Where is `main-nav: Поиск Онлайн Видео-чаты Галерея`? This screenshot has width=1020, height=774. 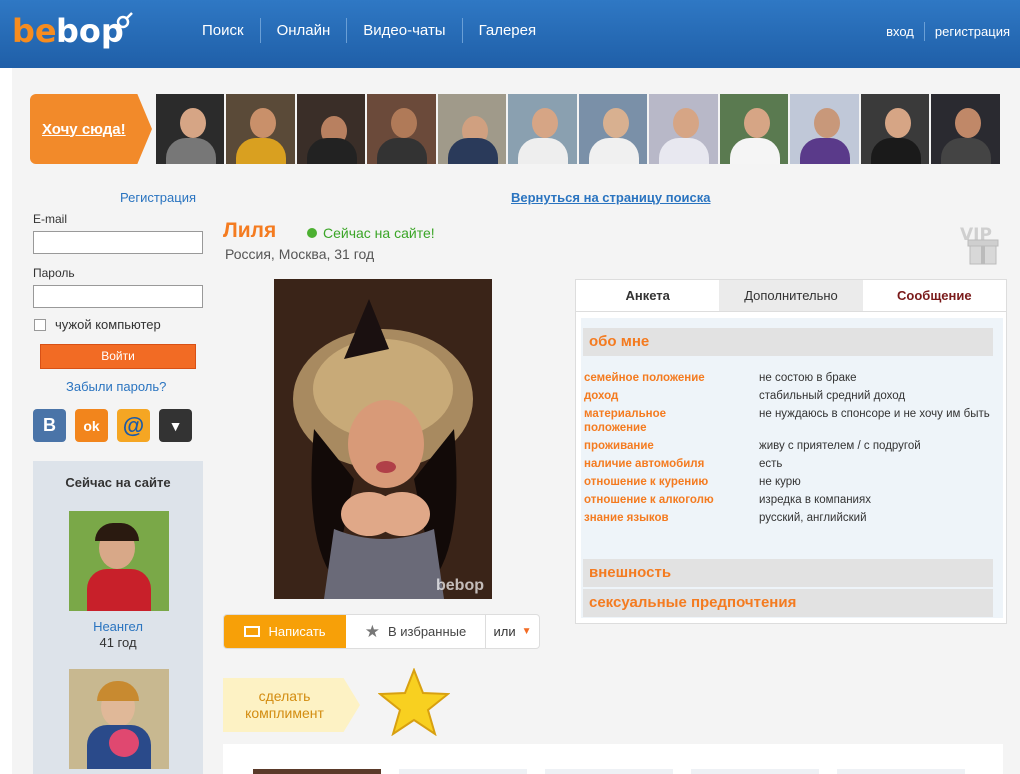 main-nav: Поиск Онлайн Видео-чаты Галерея is located at coordinates (369, 30).